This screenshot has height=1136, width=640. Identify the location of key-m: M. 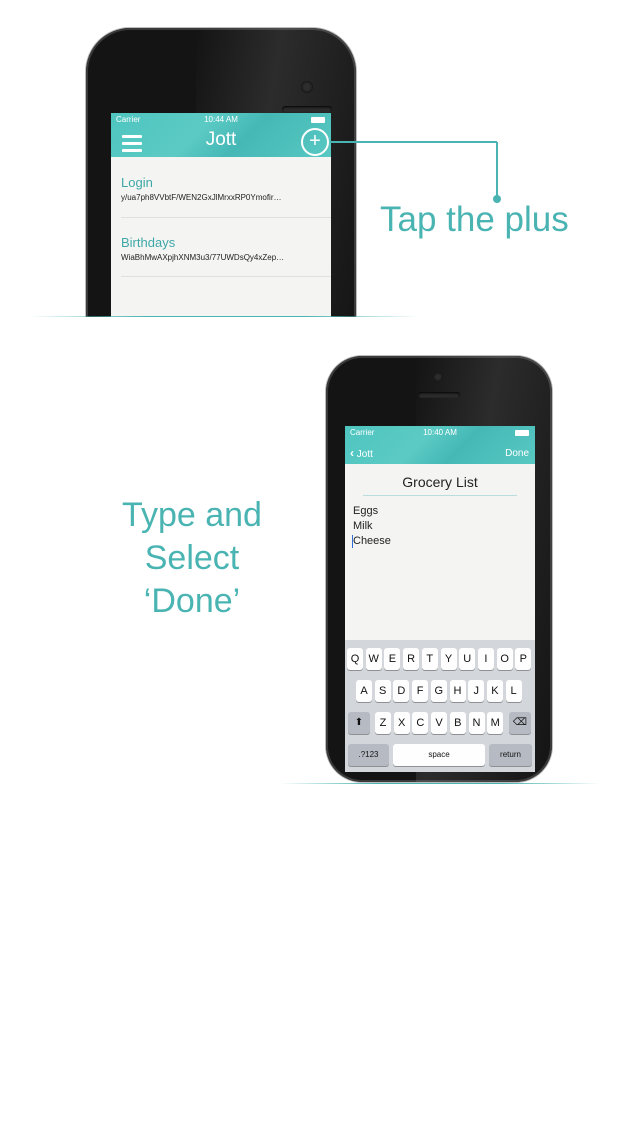
(495, 723).